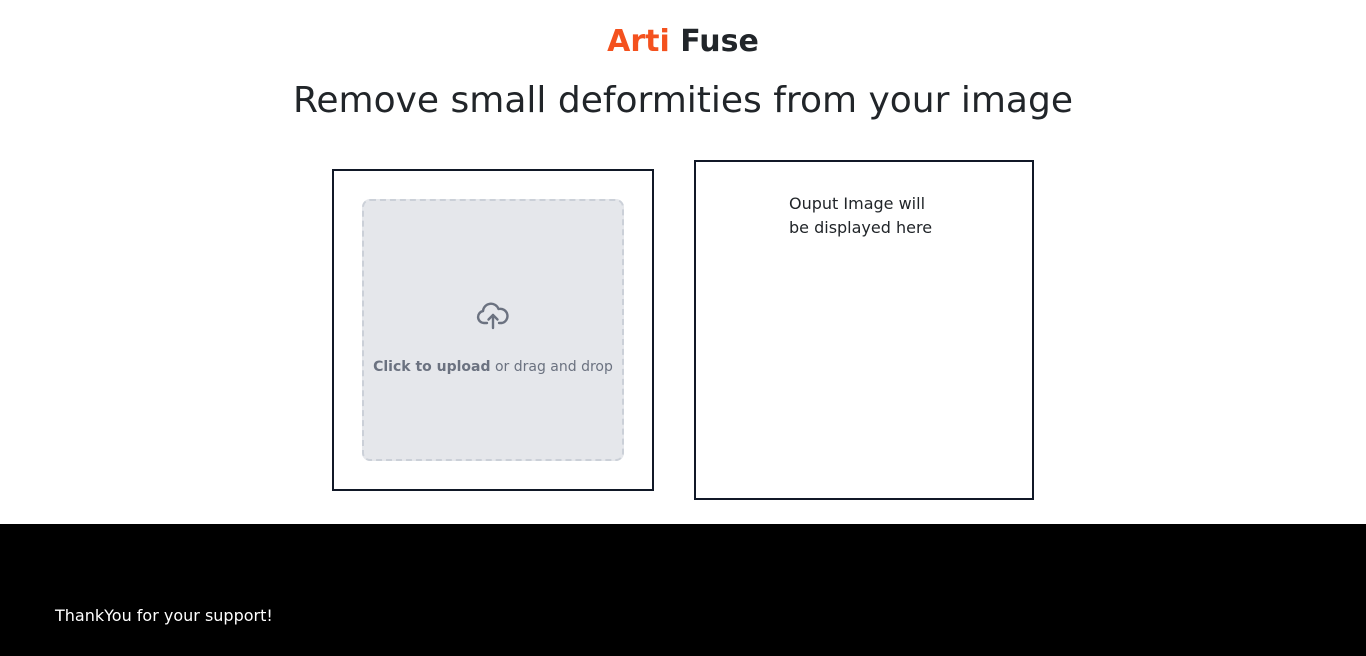 This screenshot has width=1366, height=656. What do you see at coordinates (493, 316) in the screenshot?
I see `cloud-upload-icon` at bounding box center [493, 316].